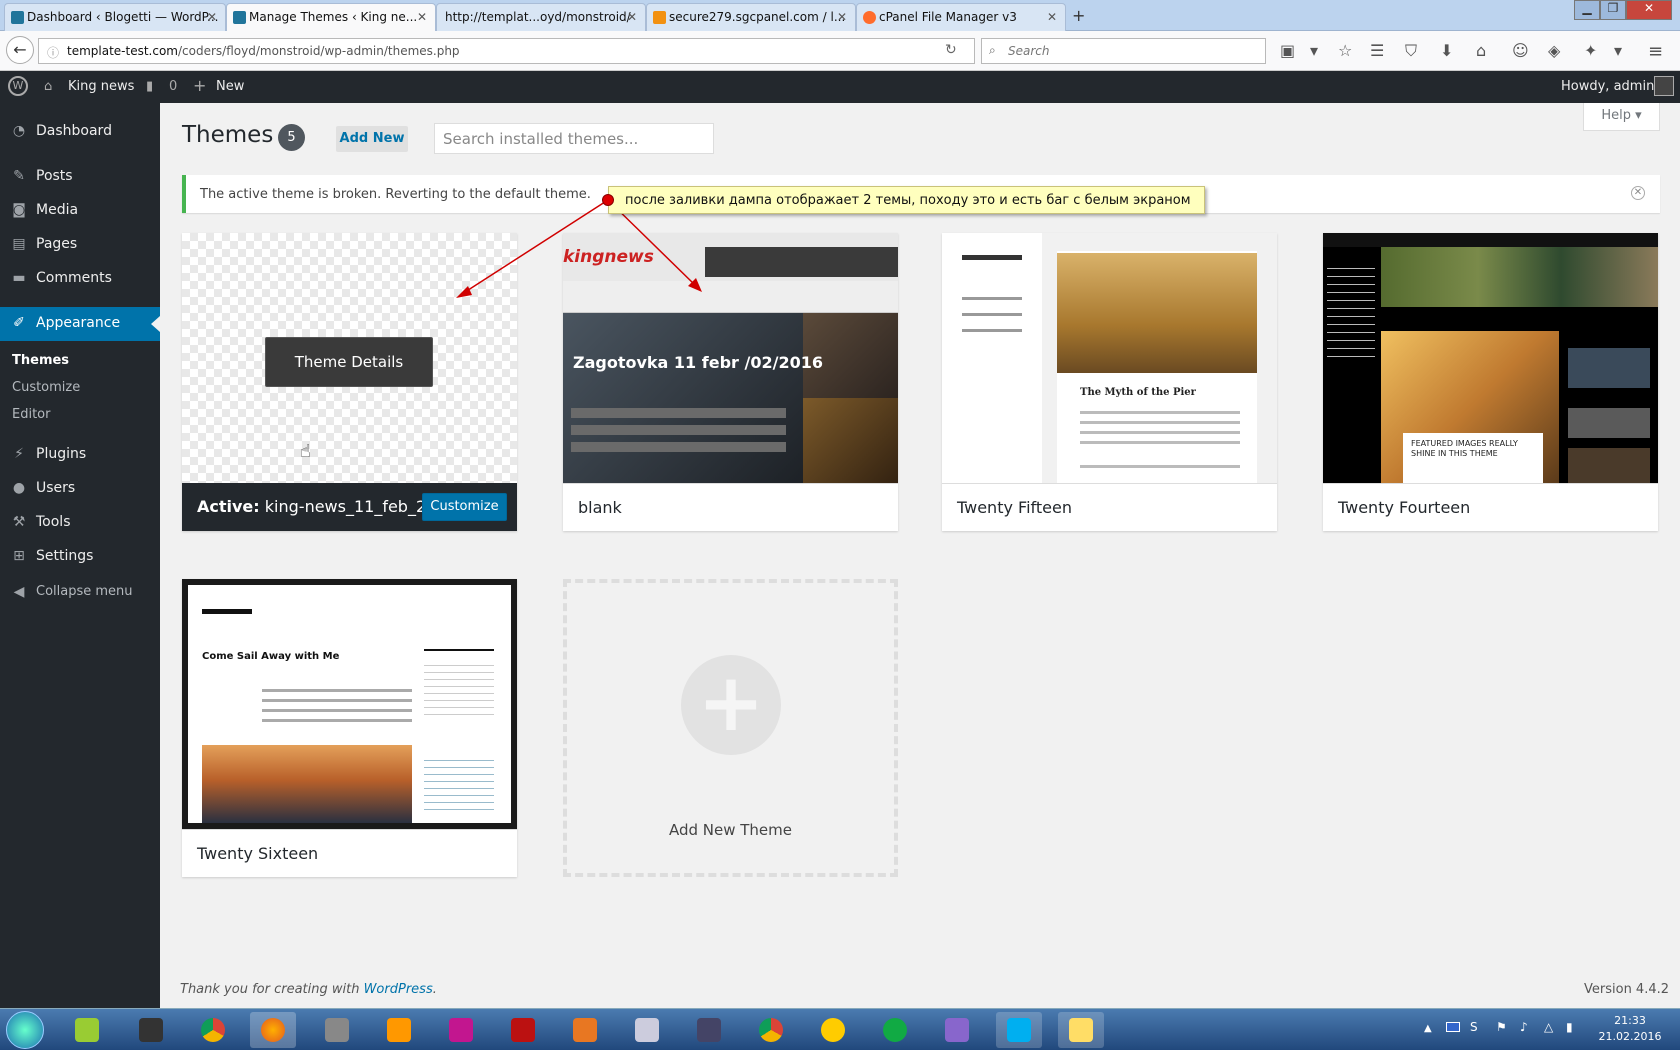 This screenshot has height=1050, width=1680. What do you see at coordinates (1019, 1030) in the screenshot?
I see `taskbar-skype` at bounding box center [1019, 1030].